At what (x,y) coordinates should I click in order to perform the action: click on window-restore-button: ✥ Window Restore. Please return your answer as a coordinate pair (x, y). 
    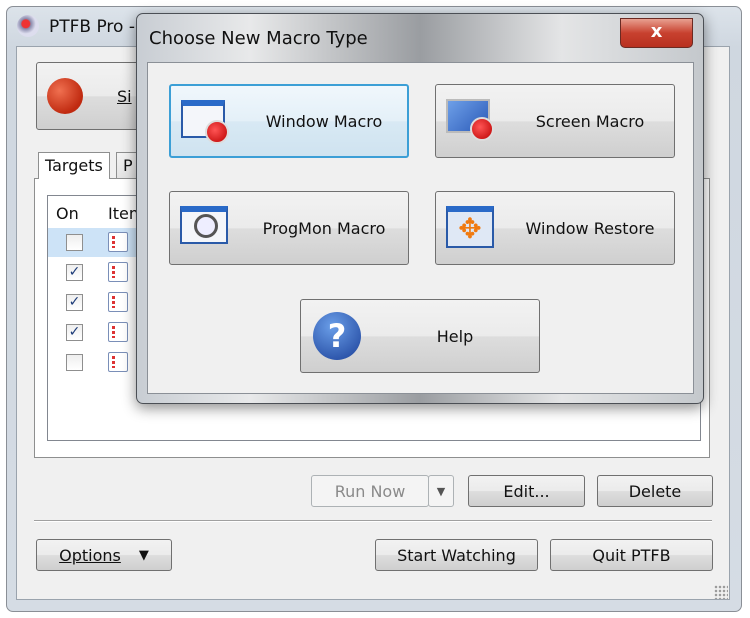
    Looking at the image, I should click on (555, 228).